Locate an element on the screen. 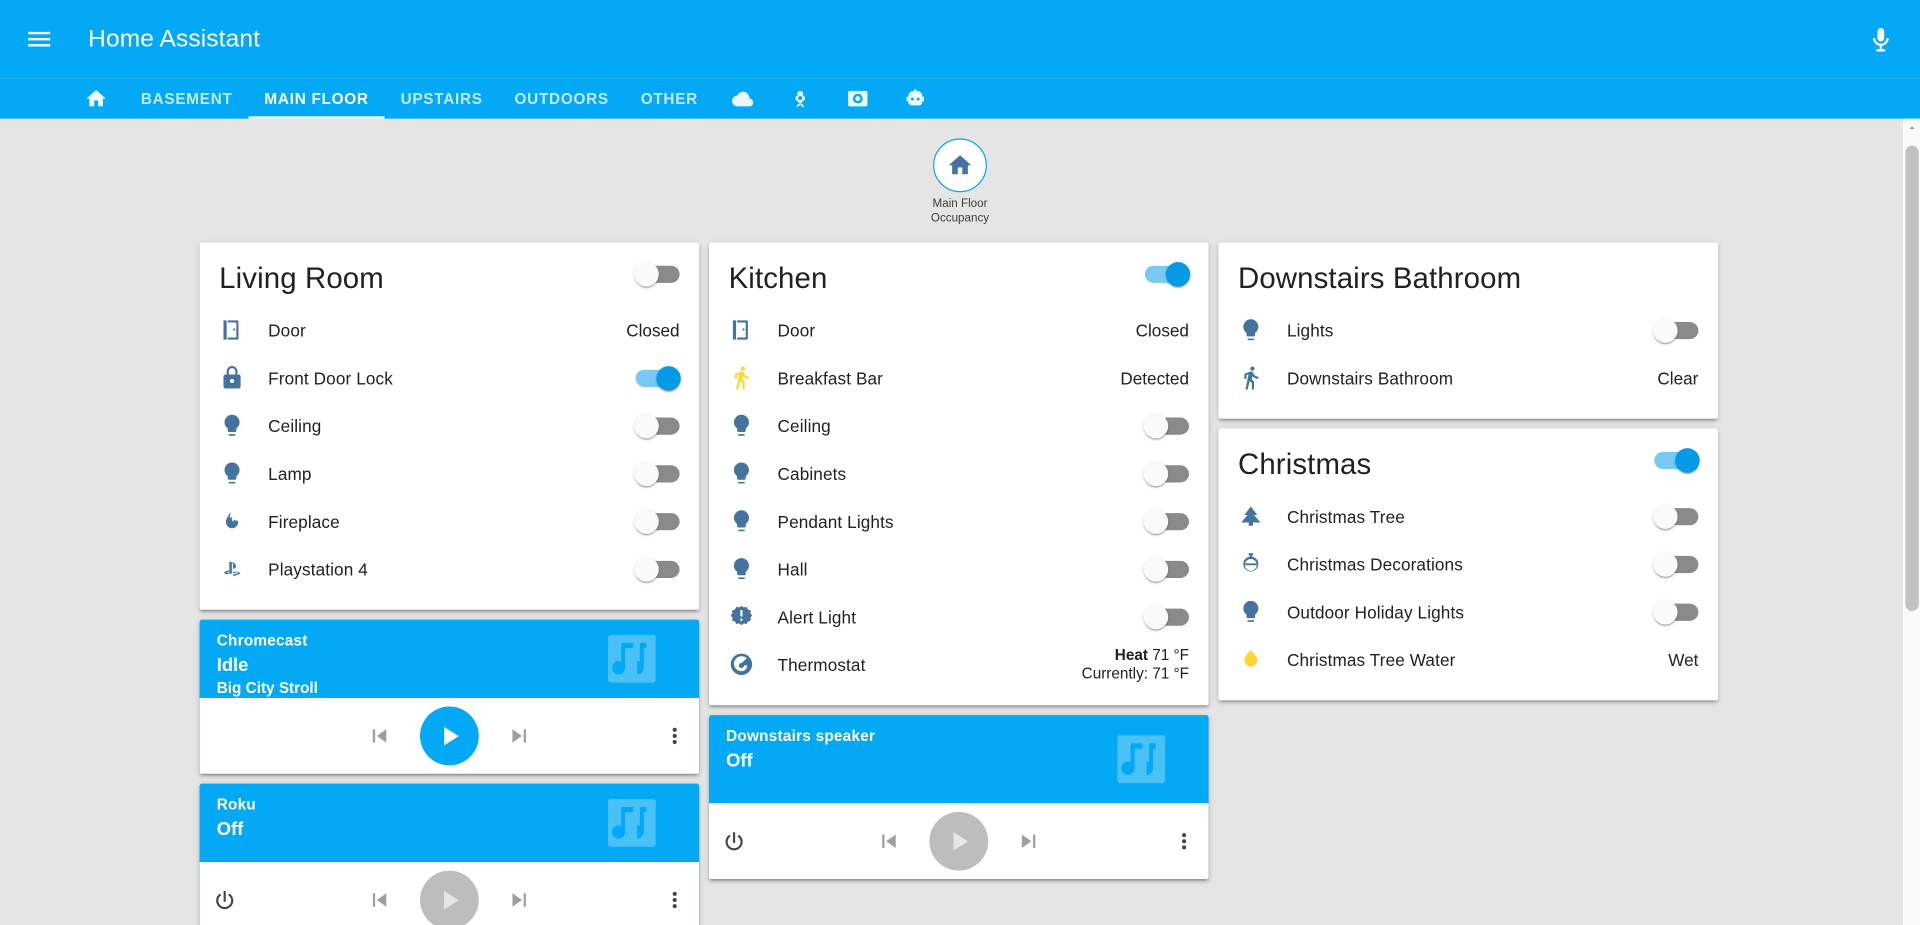  entity-state: Wet is located at coordinates (1683, 660).